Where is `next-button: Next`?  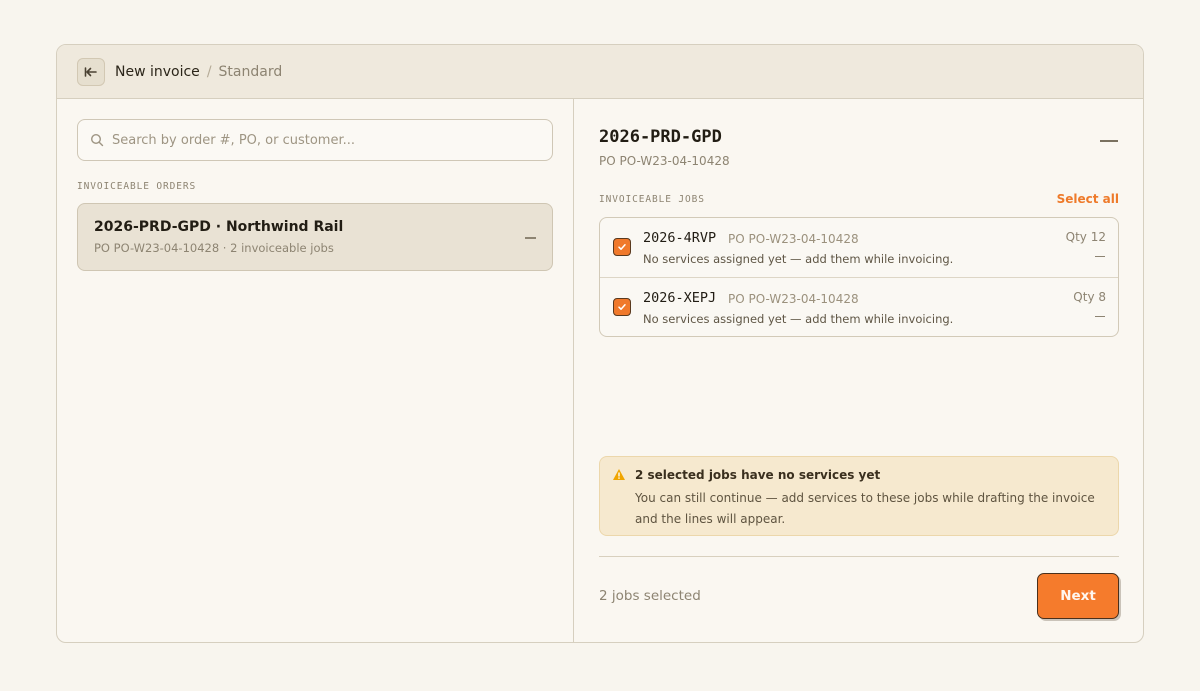 next-button: Next is located at coordinates (1078, 596).